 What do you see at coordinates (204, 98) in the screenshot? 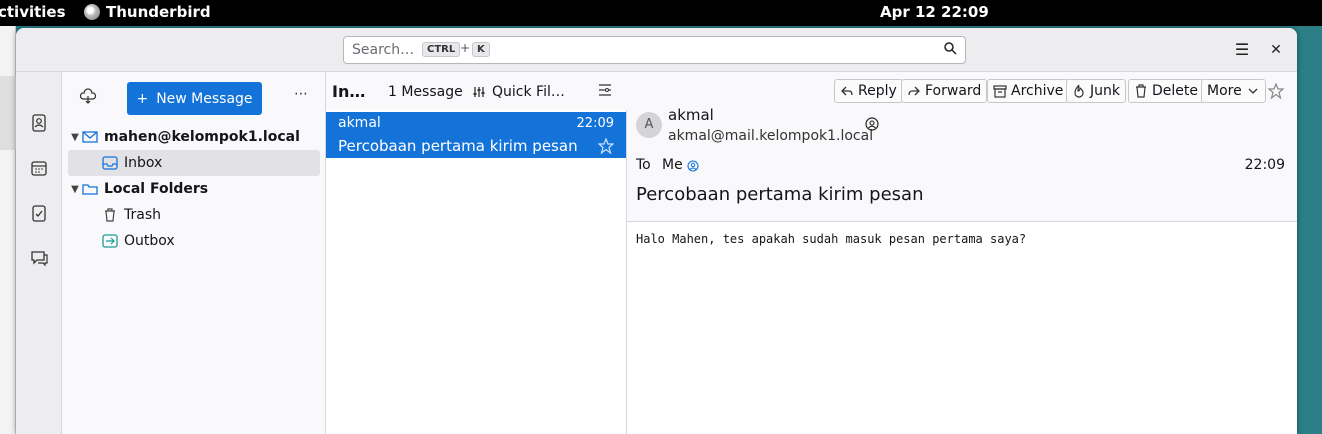
I see `new-message-label: New Message` at bounding box center [204, 98].